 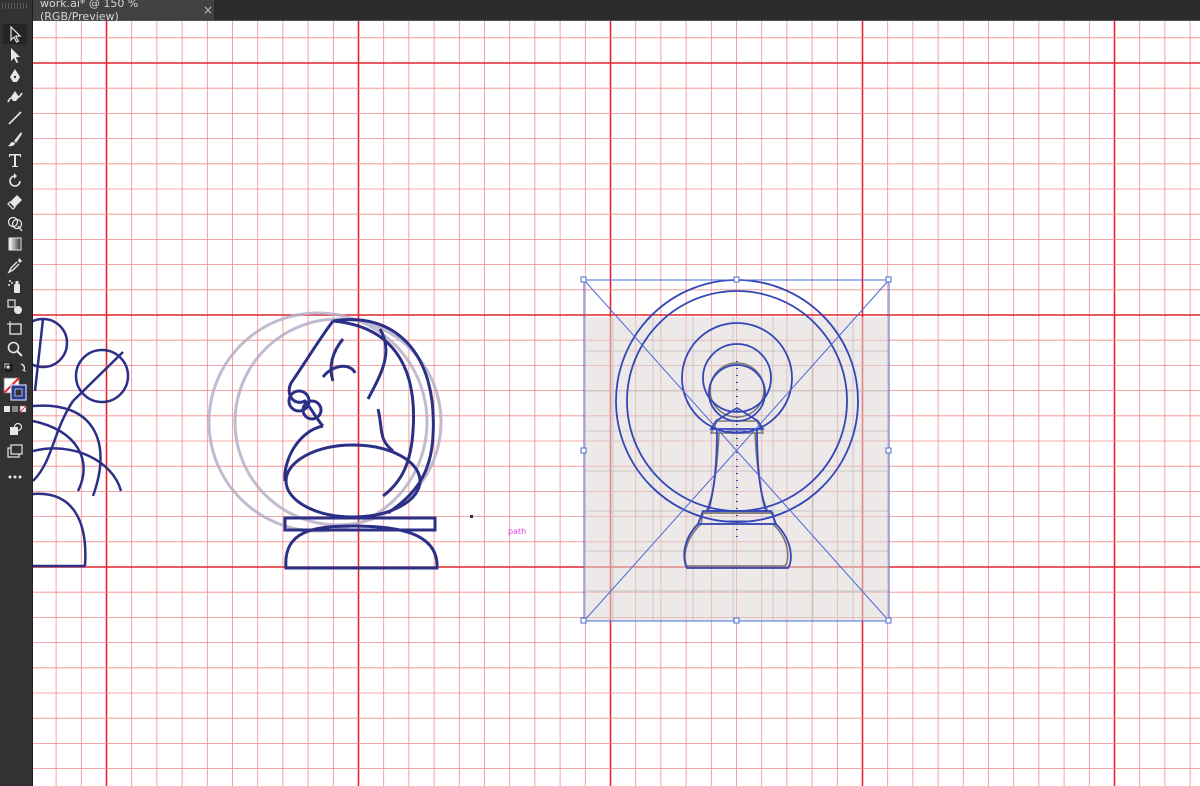 I want to click on tools-panel, so click(x=16, y=393).